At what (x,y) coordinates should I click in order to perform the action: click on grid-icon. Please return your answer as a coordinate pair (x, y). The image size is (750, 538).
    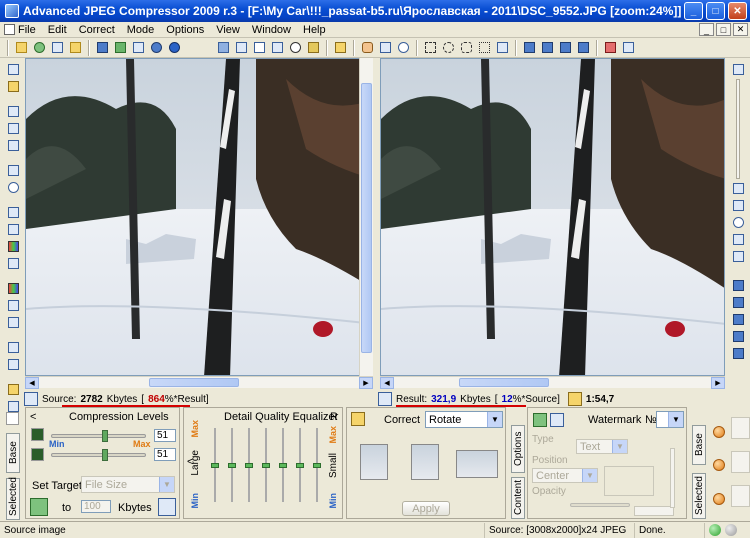
    Looking at the image, I should click on (13, 212).